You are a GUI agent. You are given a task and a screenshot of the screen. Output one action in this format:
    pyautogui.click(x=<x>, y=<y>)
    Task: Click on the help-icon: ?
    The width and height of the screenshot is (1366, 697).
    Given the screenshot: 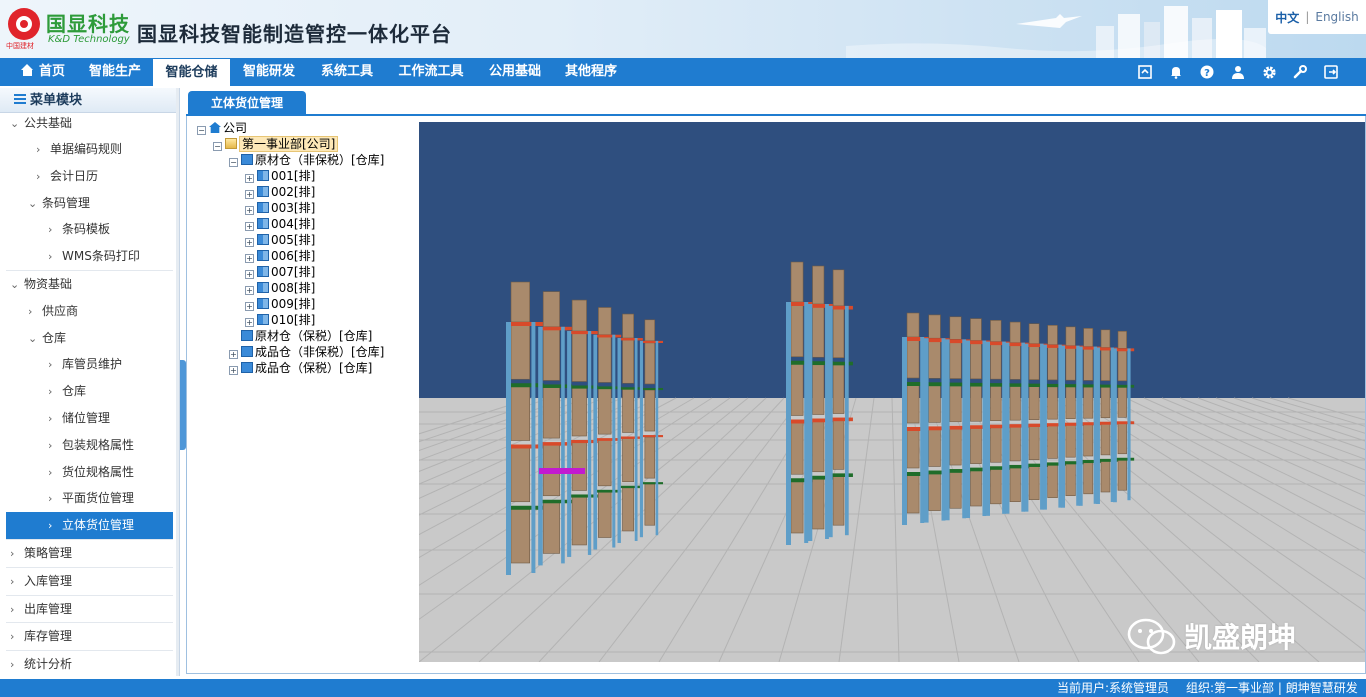 What is the action you would take?
    pyautogui.click(x=1207, y=72)
    